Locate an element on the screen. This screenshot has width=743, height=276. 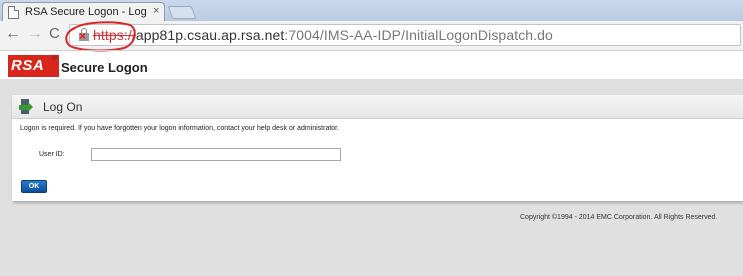
panel-header: Log On is located at coordinates (377, 107).